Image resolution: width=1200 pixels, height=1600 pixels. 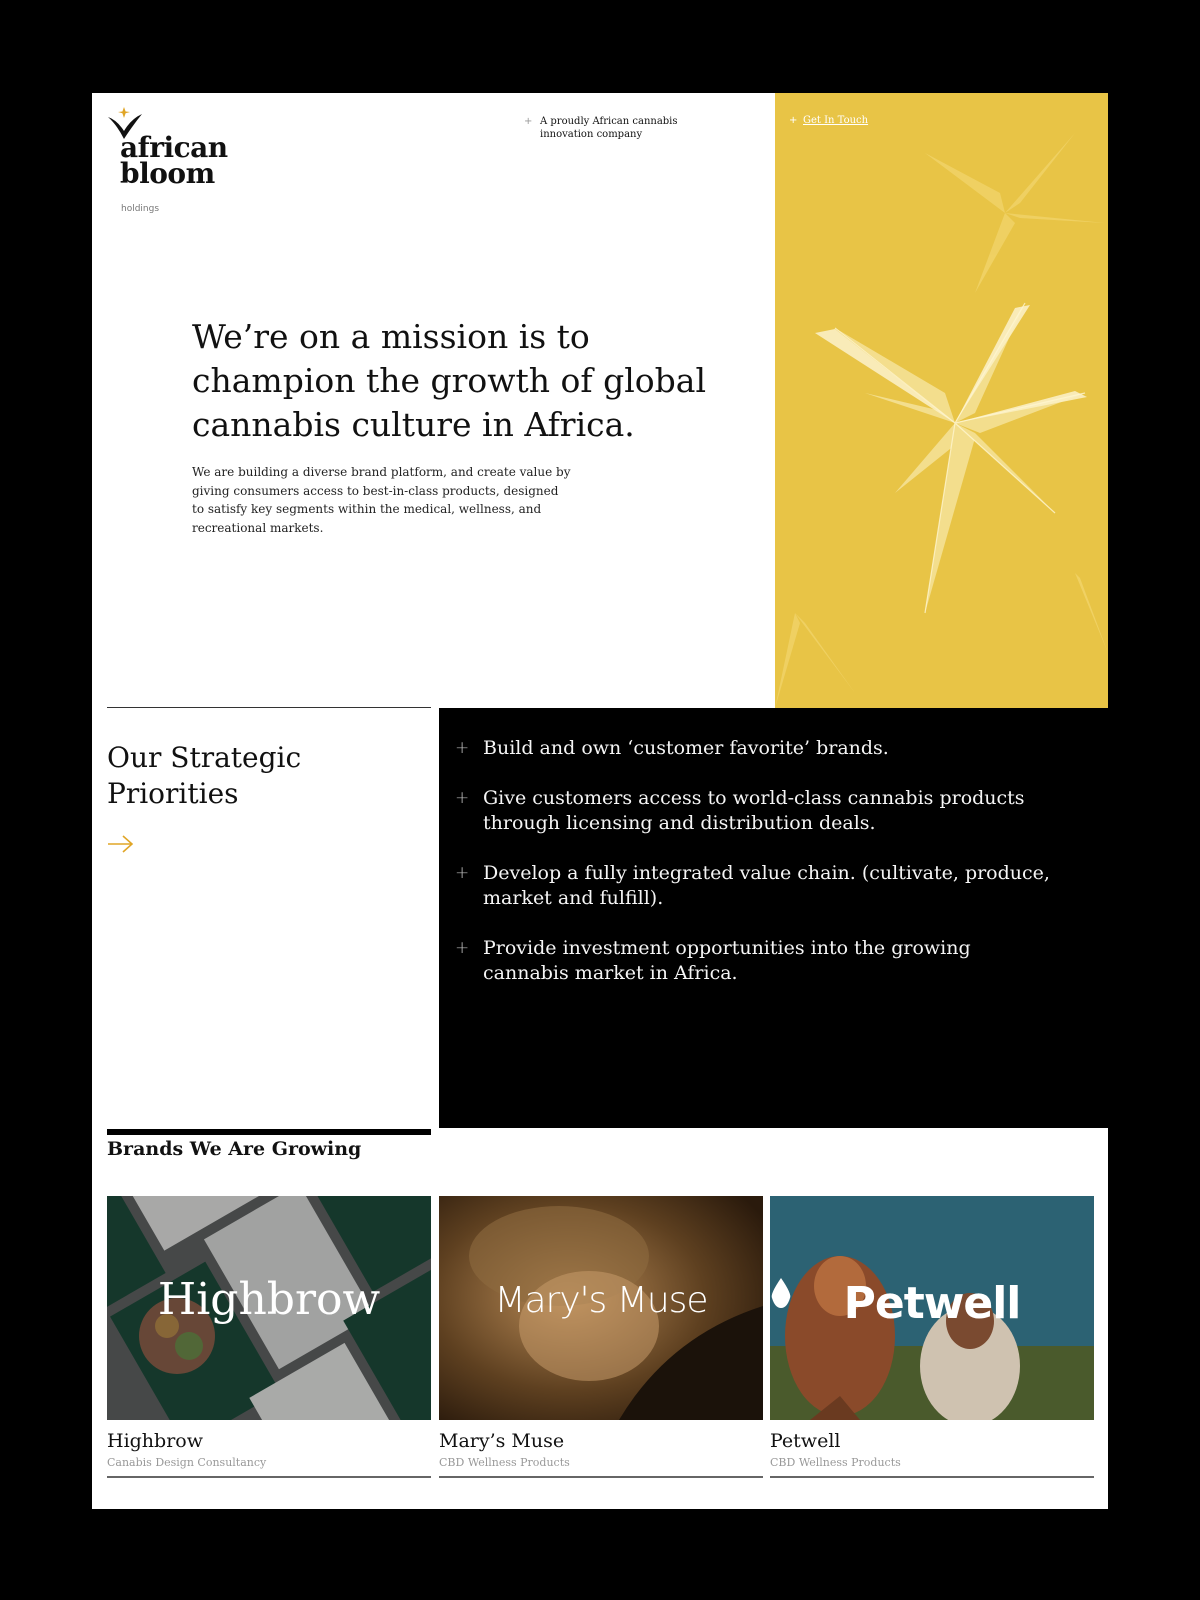 I want to click on brand-description: Canabis Design Consultancy, so click(x=269, y=1467).